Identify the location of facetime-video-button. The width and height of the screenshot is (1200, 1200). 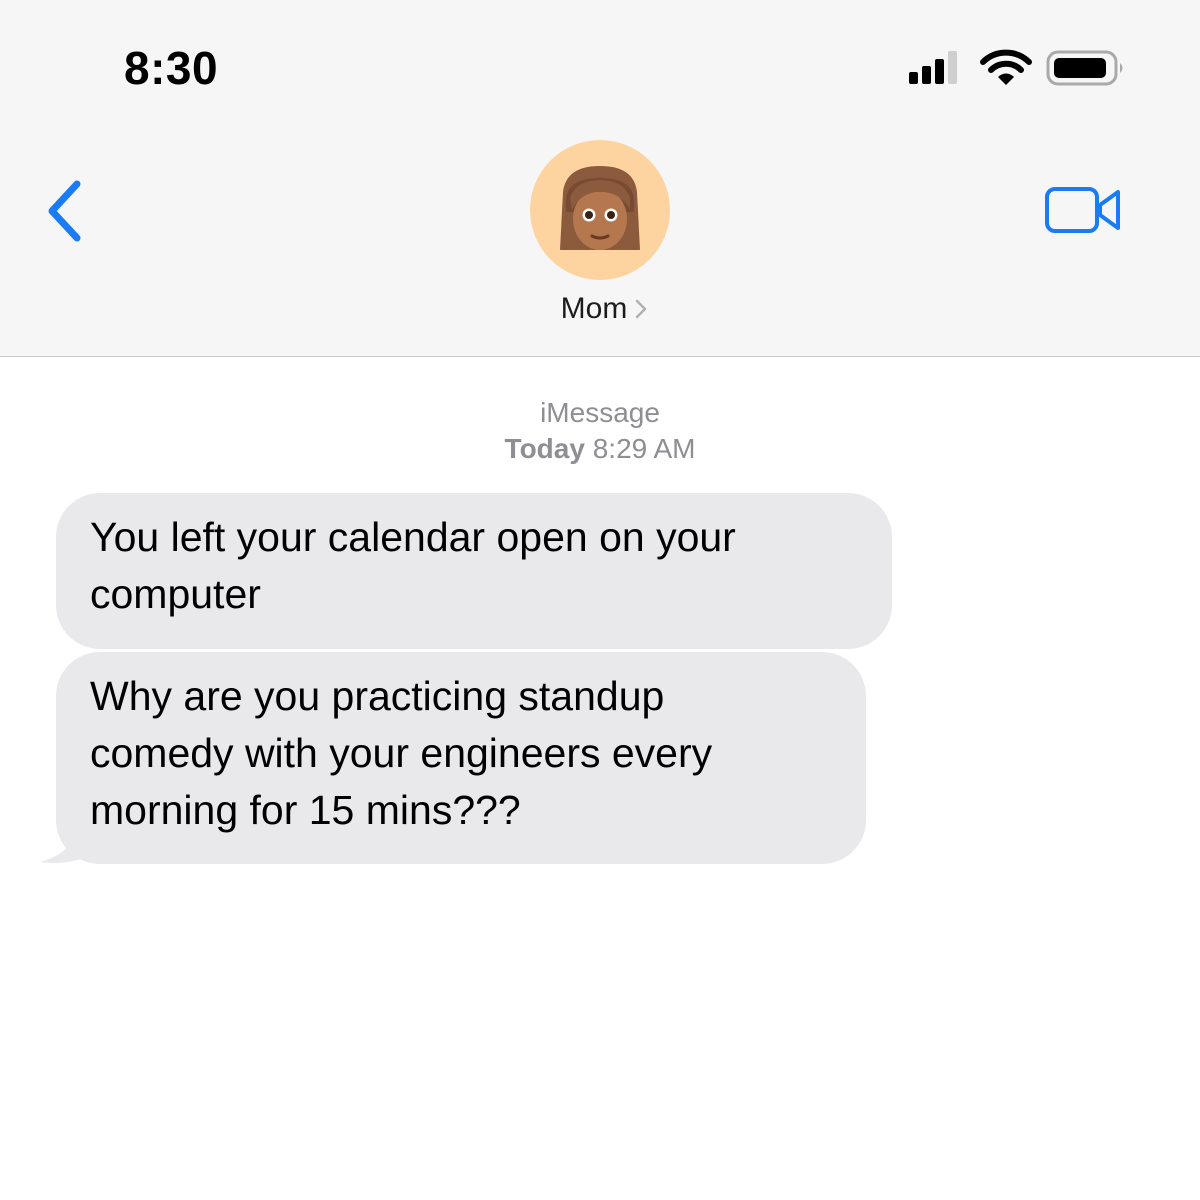
(1084, 211).